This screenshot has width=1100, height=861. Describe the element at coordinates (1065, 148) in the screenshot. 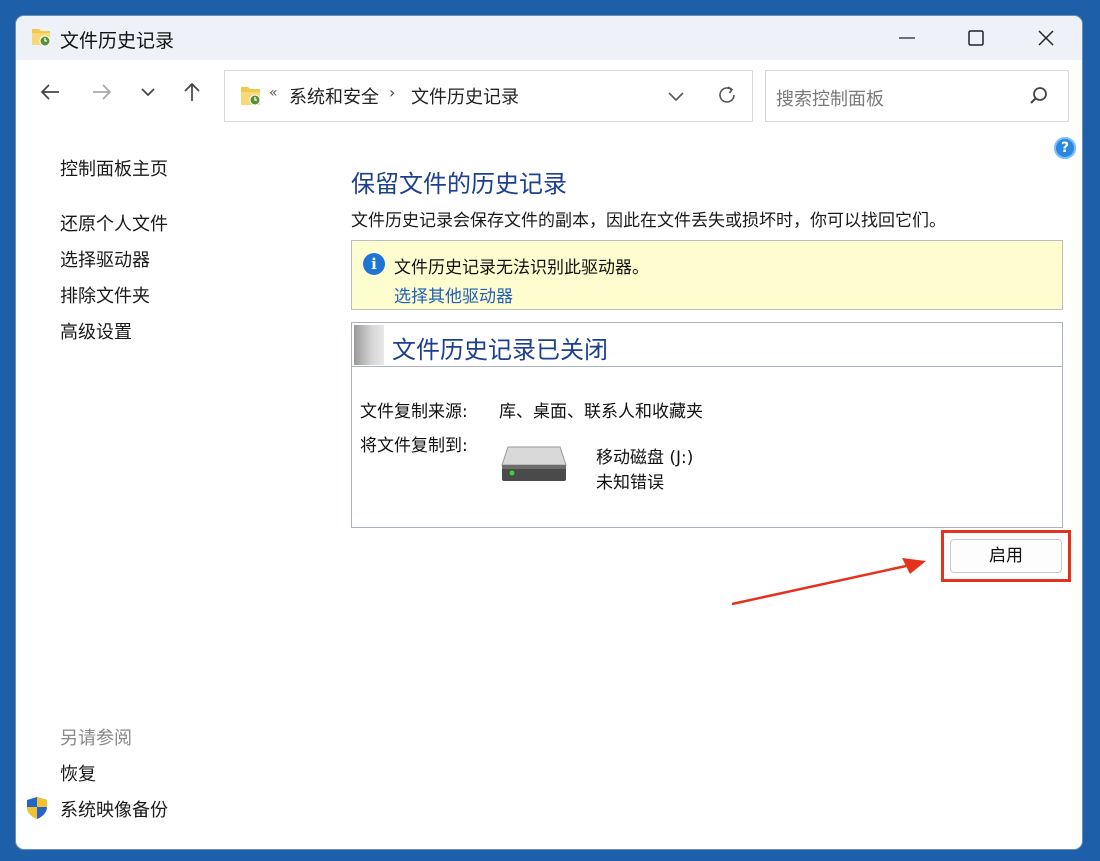

I see `help-button: ?` at that location.